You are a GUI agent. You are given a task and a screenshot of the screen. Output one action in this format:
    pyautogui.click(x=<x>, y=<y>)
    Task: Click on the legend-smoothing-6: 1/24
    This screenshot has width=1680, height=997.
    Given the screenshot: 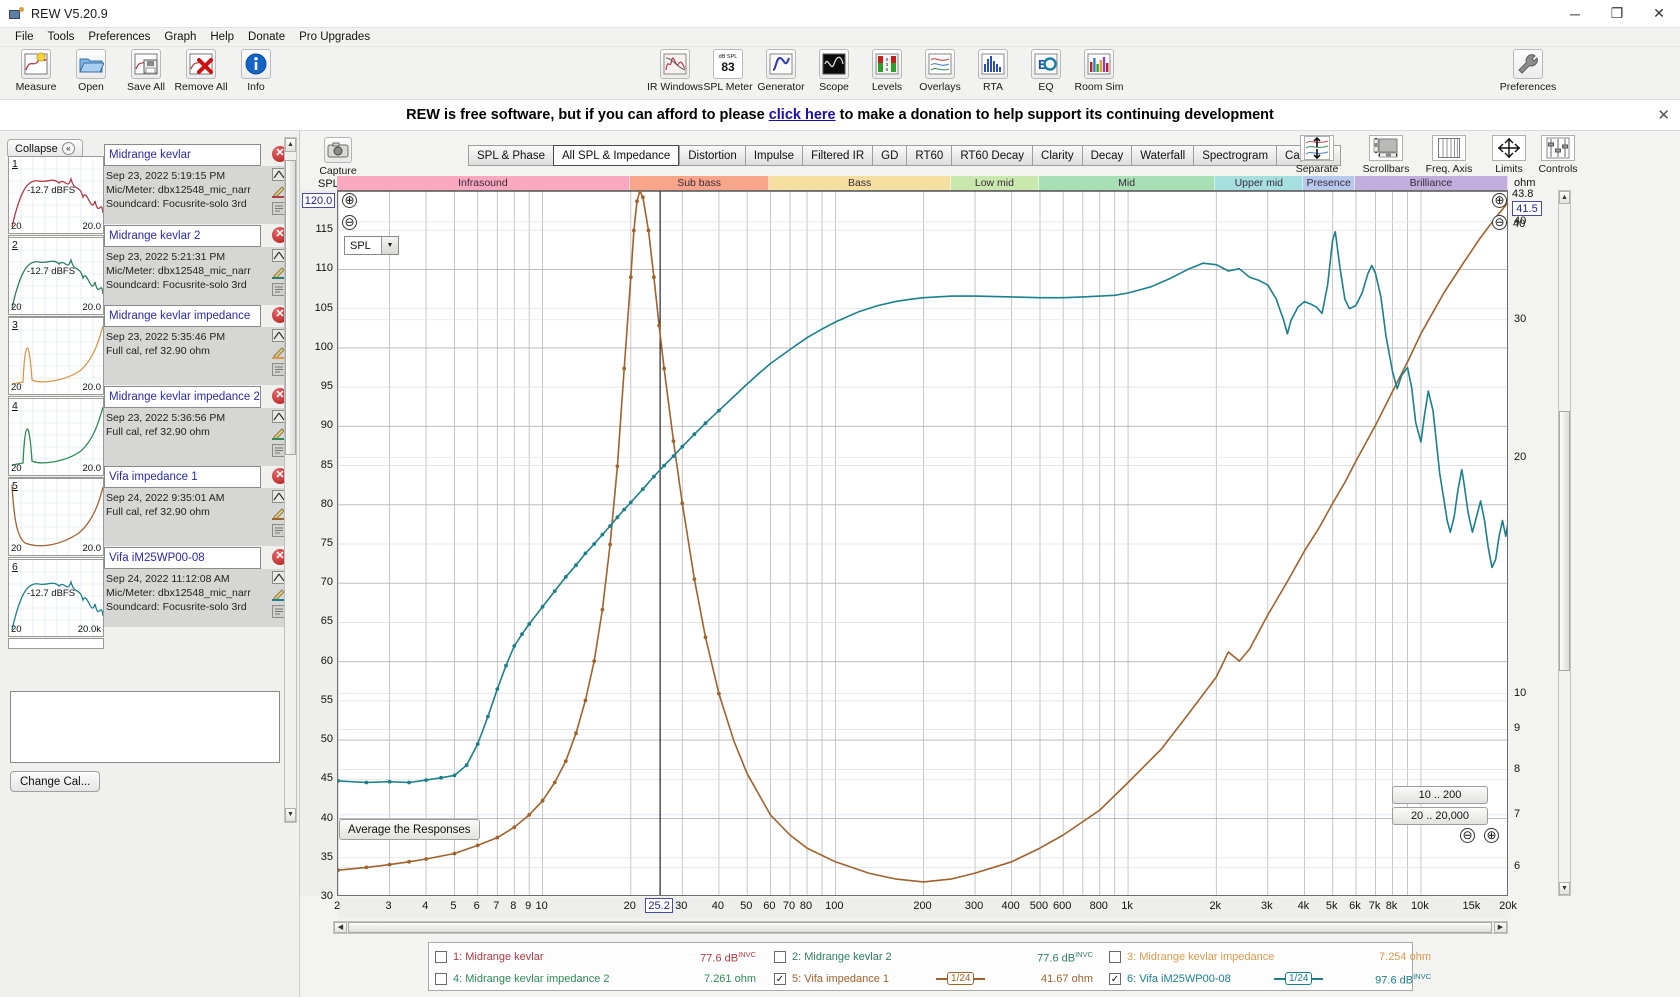 What is the action you would take?
    pyautogui.click(x=1299, y=978)
    